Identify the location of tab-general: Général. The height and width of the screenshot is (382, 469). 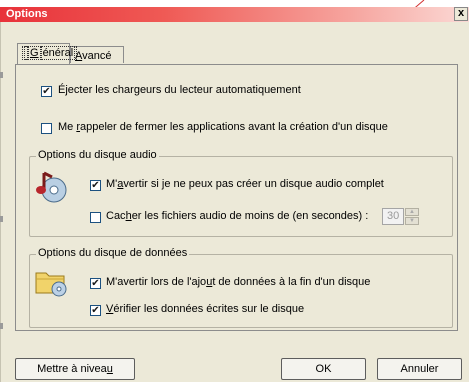
(47, 53).